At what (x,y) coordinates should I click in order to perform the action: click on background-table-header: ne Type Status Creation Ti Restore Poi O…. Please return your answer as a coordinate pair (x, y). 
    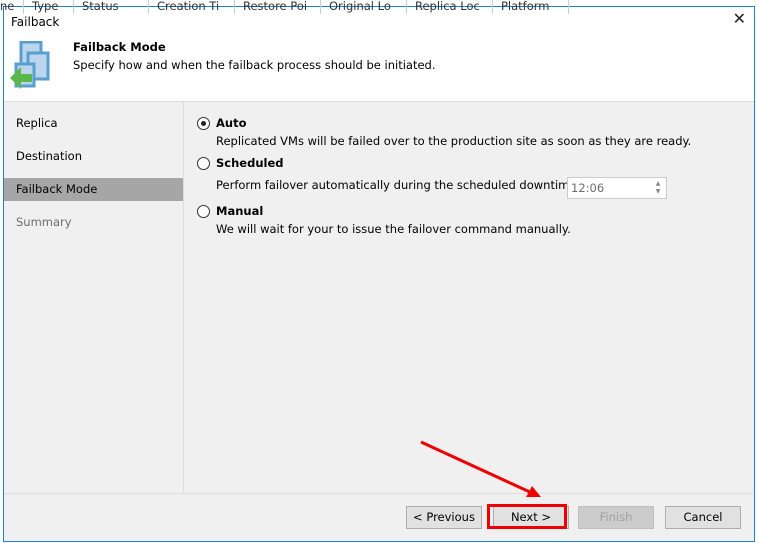
    Looking at the image, I should click on (345, 7).